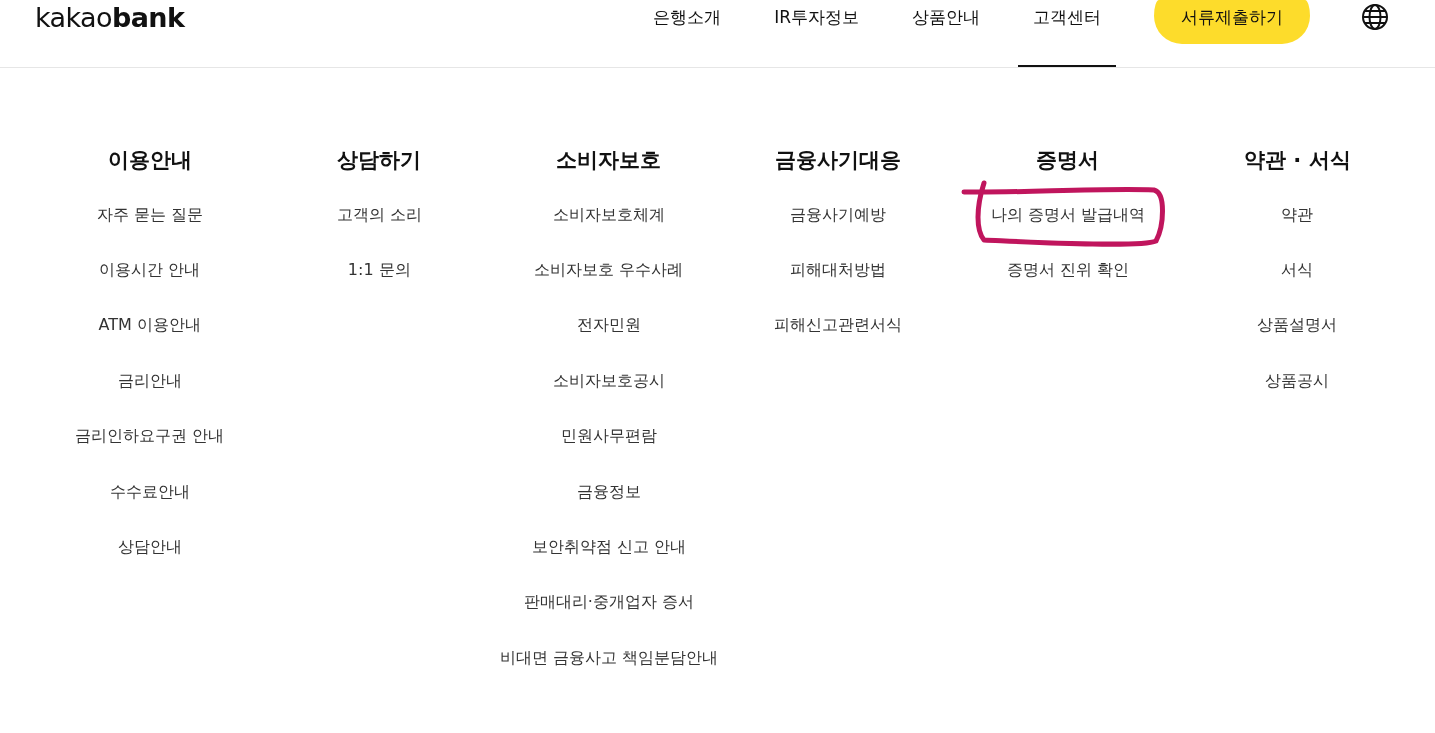 This screenshot has width=1435, height=733. I want to click on menu-link: 증명서 진위 확인, so click(1067, 270).